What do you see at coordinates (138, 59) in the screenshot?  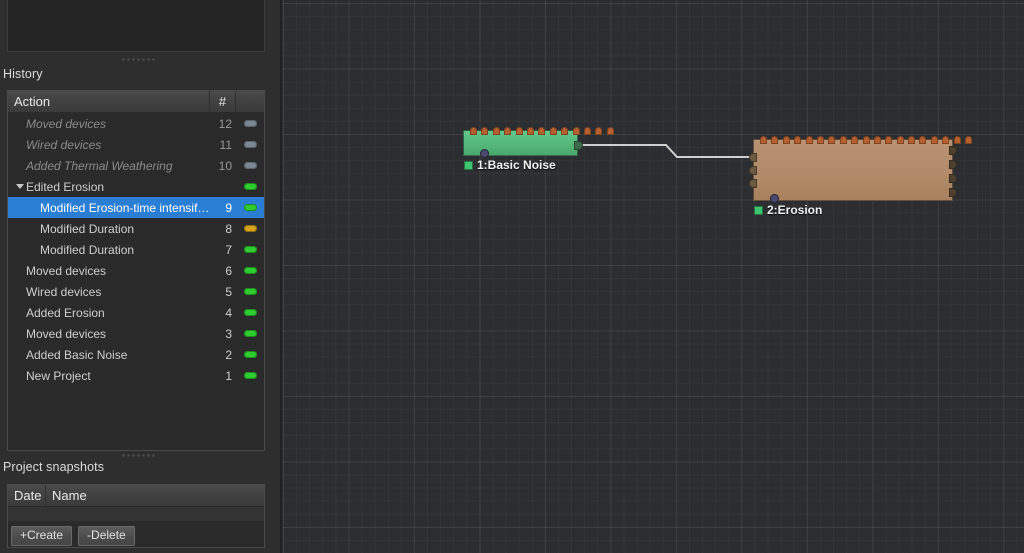 I see `splitter-handle-top` at bounding box center [138, 59].